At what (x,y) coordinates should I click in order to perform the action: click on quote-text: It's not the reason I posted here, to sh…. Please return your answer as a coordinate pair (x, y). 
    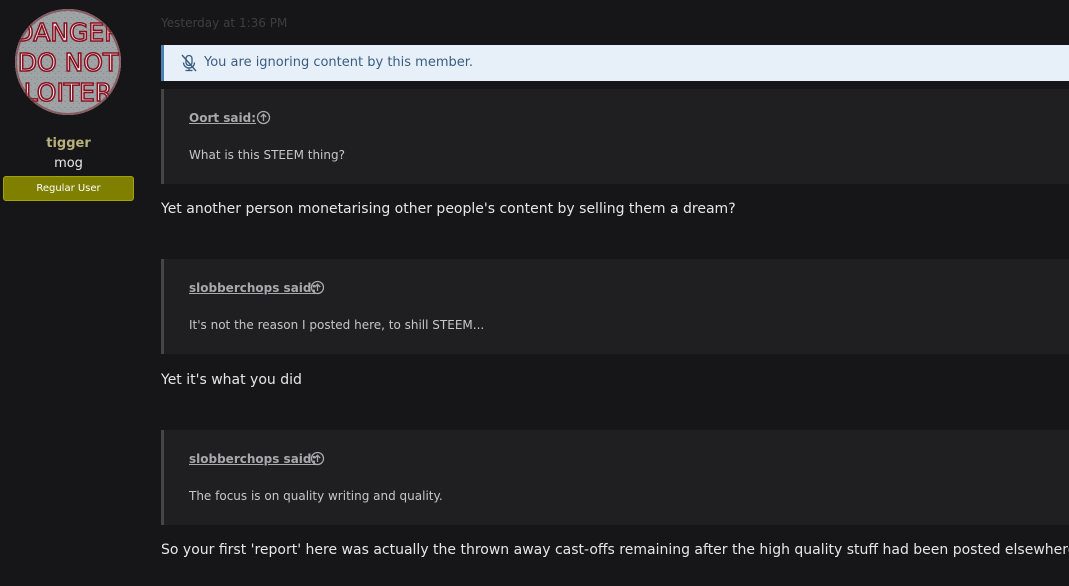
    Looking at the image, I should click on (337, 325).